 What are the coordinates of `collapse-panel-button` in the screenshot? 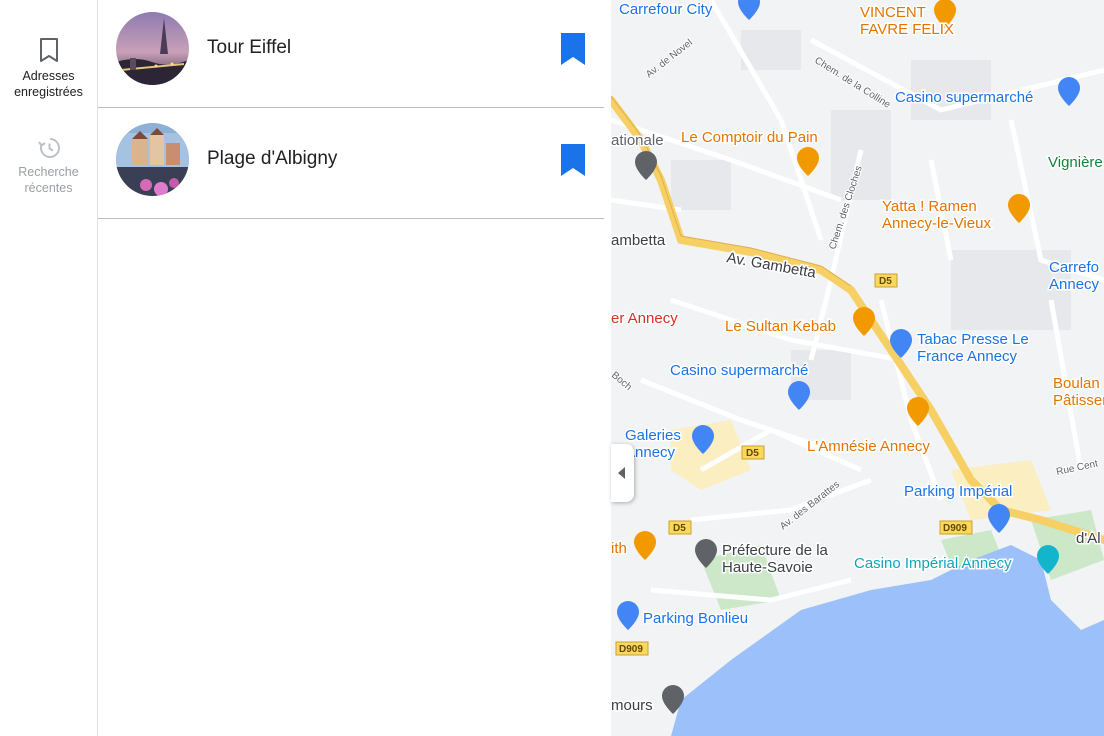 It's located at (622, 473).